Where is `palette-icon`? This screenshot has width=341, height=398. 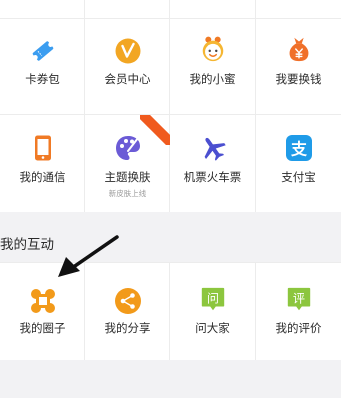
palette-icon is located at coordinates (127, 148).